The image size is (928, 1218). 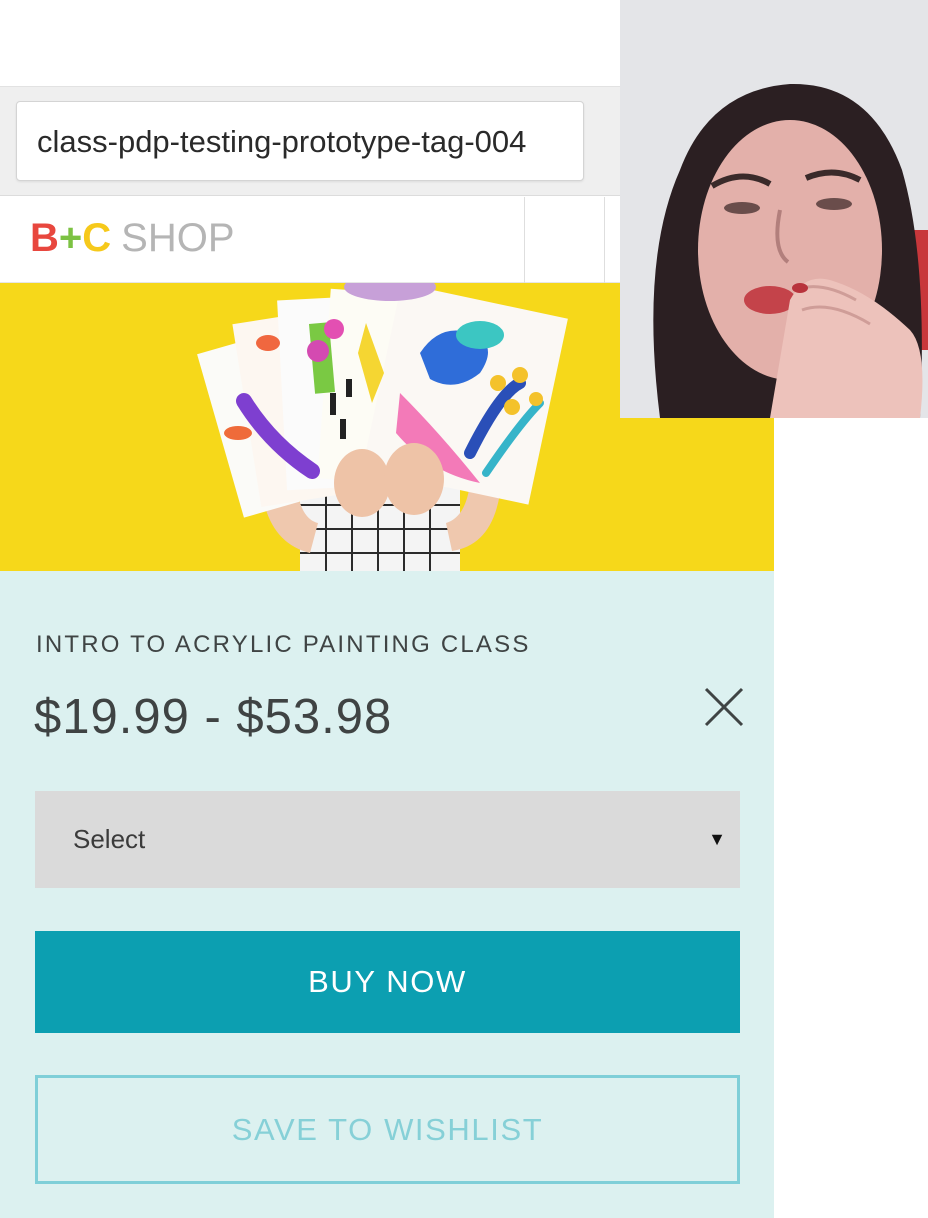 I want to click on logo-plus: +, so click(x=70, y=238).